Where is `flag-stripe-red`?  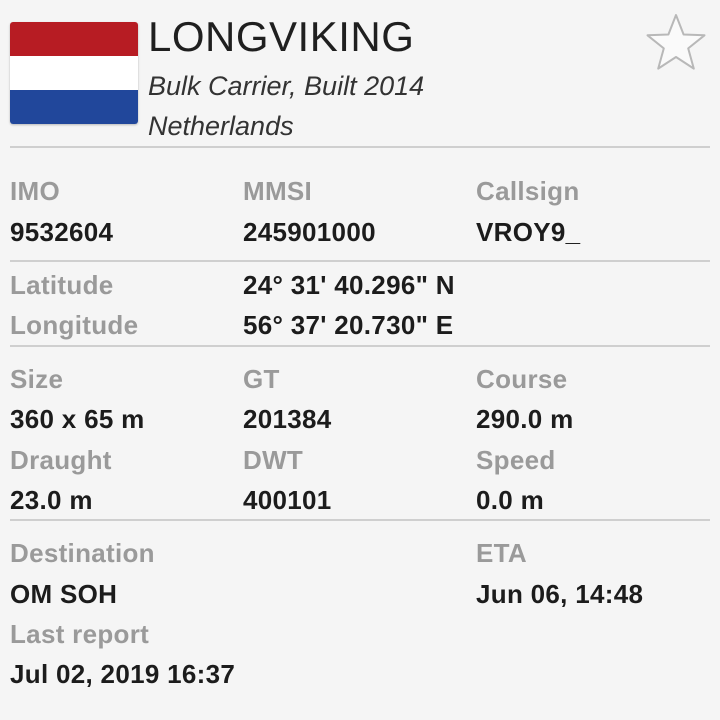 flag-stripe-red is located at coordinates (74, 39).